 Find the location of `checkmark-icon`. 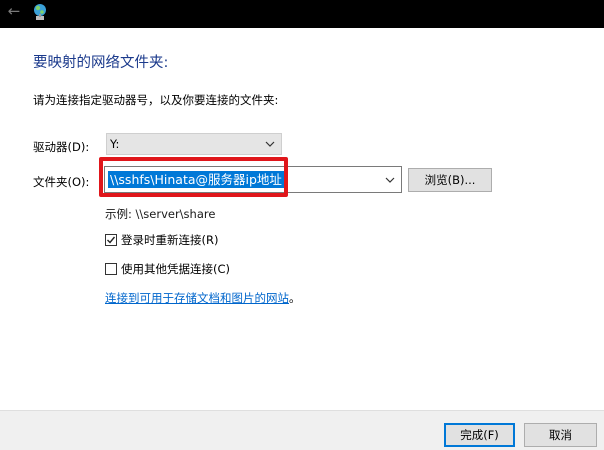

checkmark-icon is located at coordinates (111, 240).